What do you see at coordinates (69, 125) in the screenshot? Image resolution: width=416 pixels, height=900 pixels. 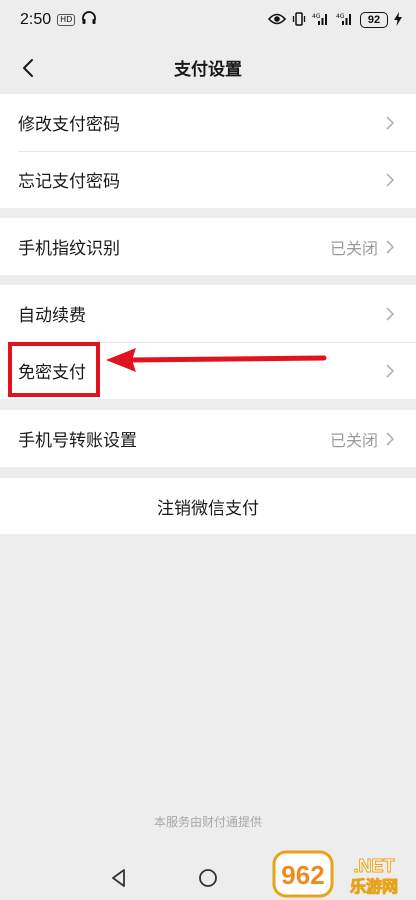 I see `change-password-label: 修改支付密码` at bounding box center [69, 125].